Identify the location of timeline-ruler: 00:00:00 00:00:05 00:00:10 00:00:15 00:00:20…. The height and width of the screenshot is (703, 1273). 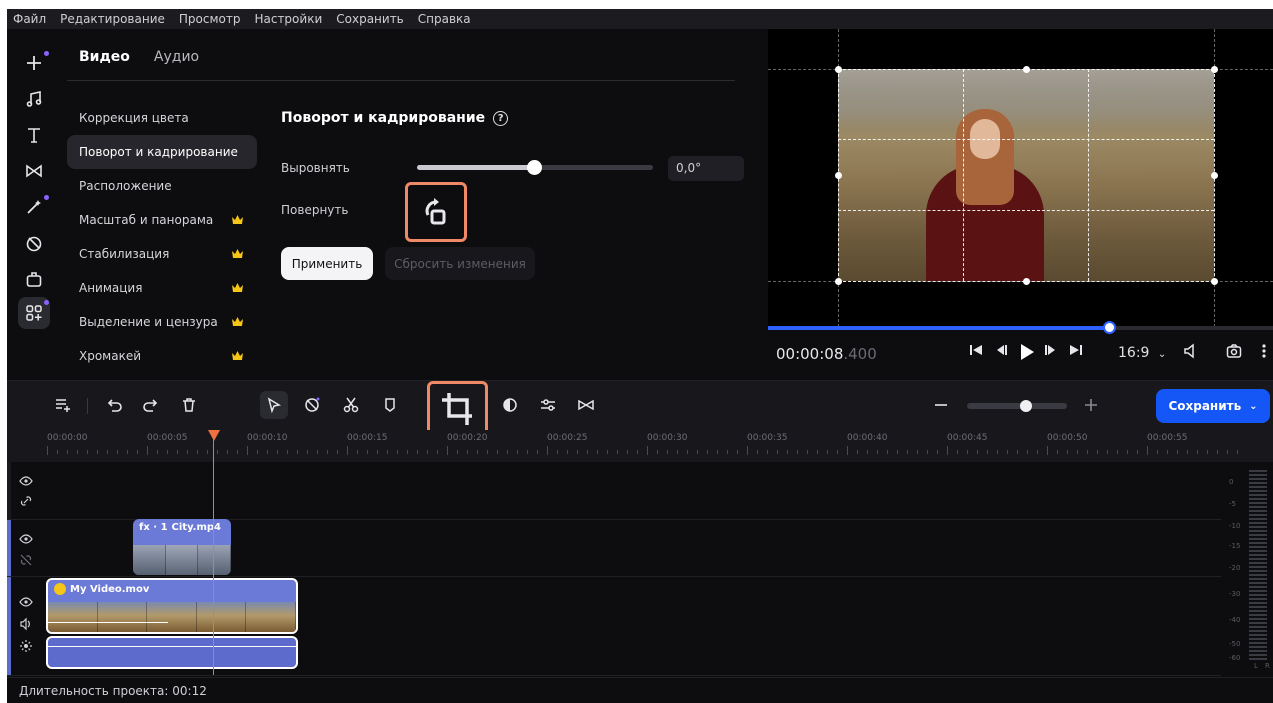
(640, 446).